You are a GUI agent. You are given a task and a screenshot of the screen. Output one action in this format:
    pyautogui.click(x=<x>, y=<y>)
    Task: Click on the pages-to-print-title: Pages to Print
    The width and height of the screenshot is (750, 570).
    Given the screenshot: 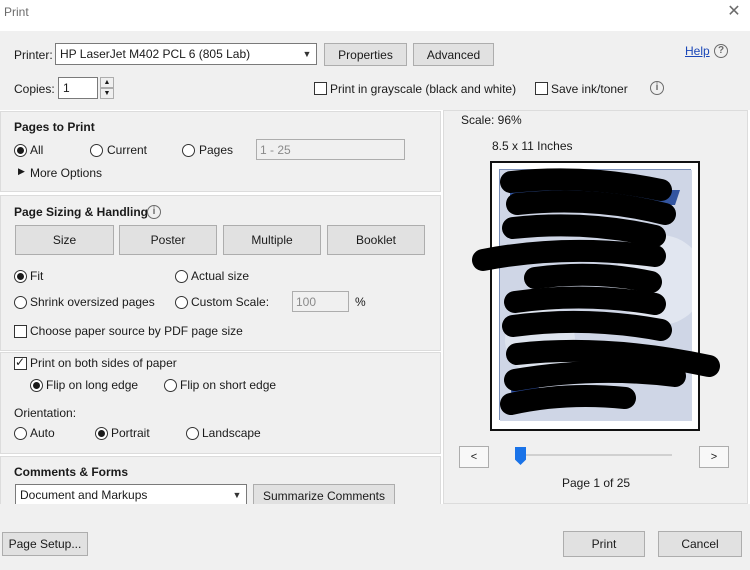 What is the action you would take?
    pyautogui.click(x=54, y=127)
    